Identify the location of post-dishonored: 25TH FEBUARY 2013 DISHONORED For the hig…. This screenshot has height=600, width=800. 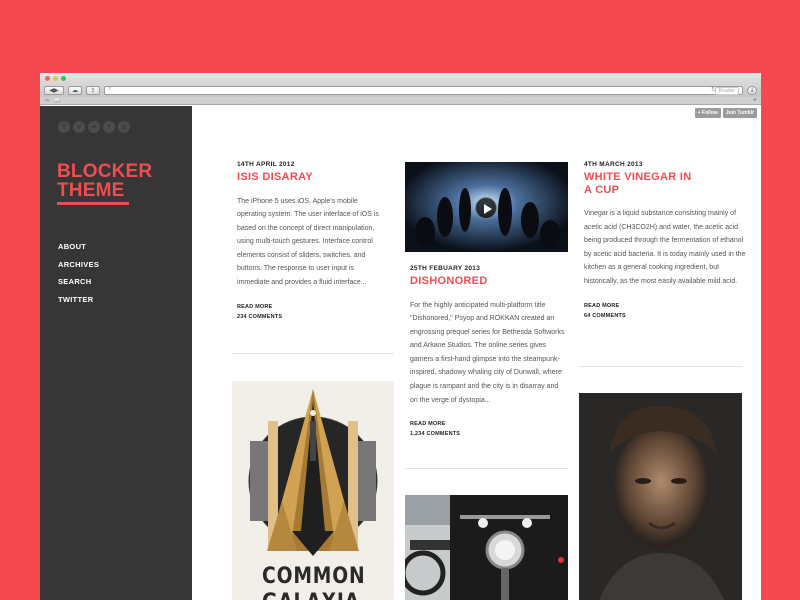
(487, 351).